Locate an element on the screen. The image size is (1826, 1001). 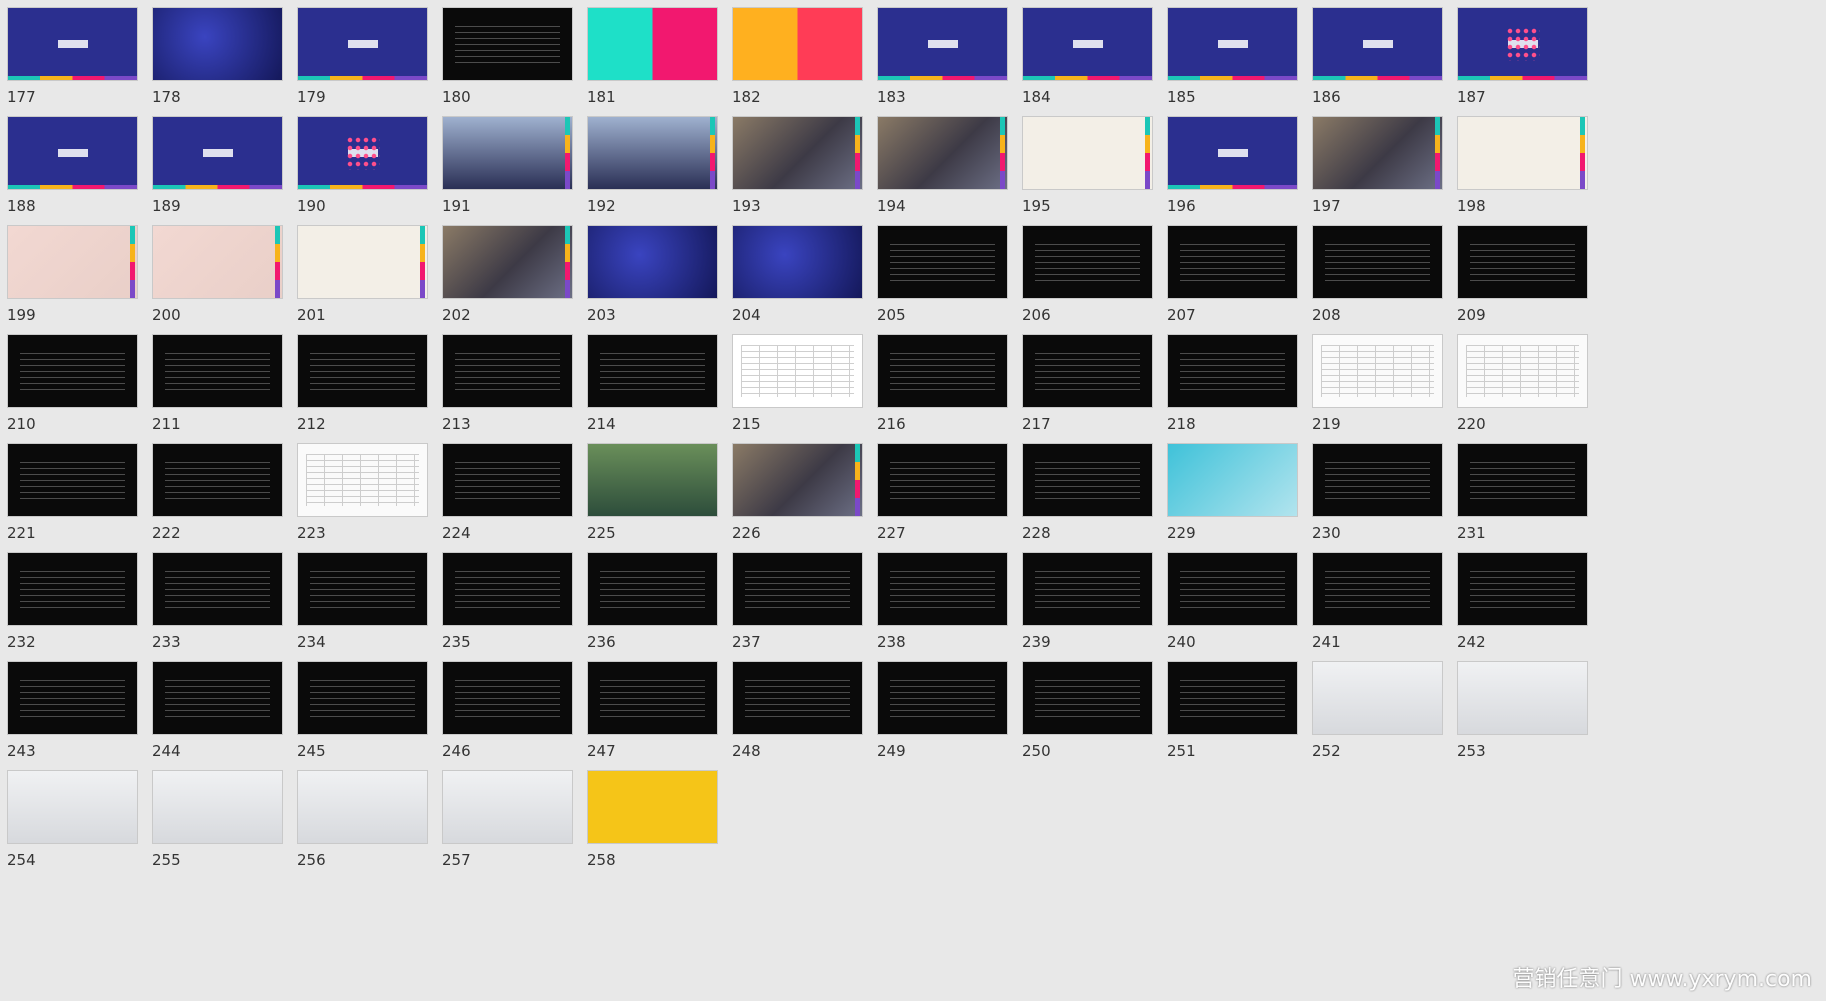
slide-thumbnail-item: 256 is located at coordinates (374, 825).